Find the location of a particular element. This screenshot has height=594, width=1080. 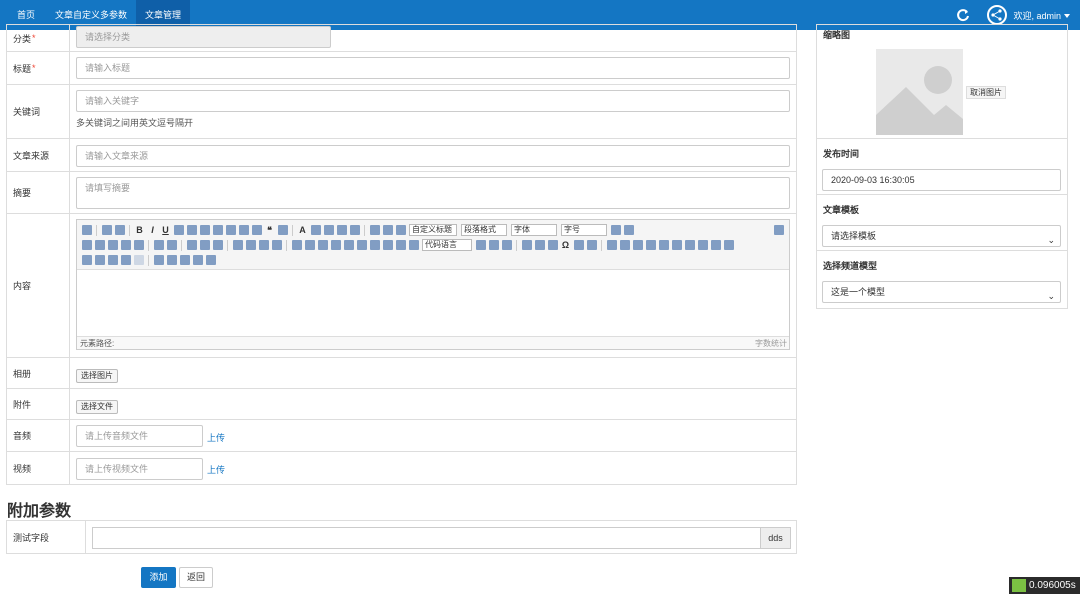

test-field-input is located at coordinates (426, 538).